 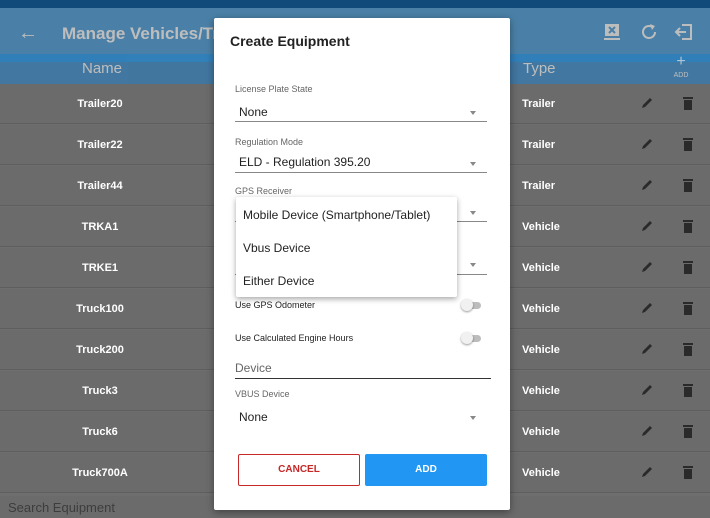 What do you see at coordinates (253, 112) in the screenshot?
I see `license-plate-state-select: None` at bounding box center [253, 112].